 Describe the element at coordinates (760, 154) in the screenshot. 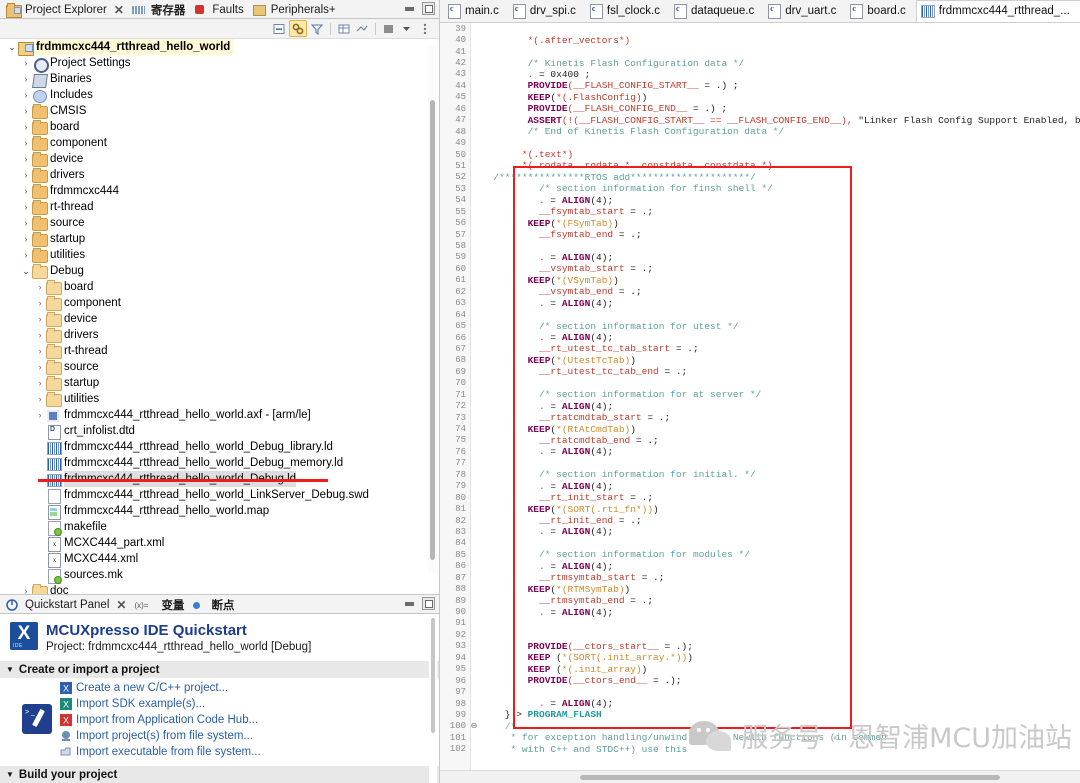

I see `code-line: 50 *(.text*)` at that location.